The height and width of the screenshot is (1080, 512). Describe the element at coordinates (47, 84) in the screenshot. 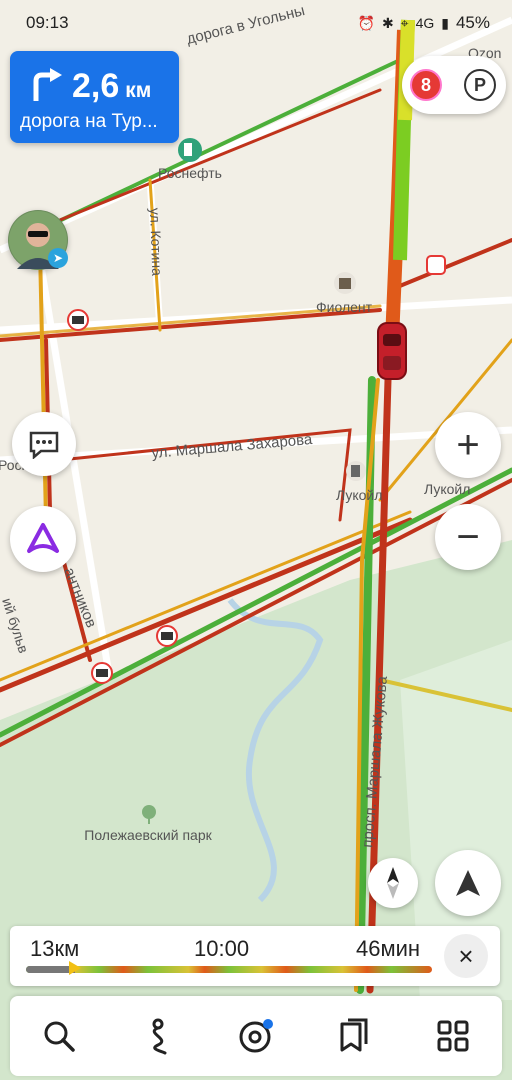

I see `turn-right-icon` at that location.